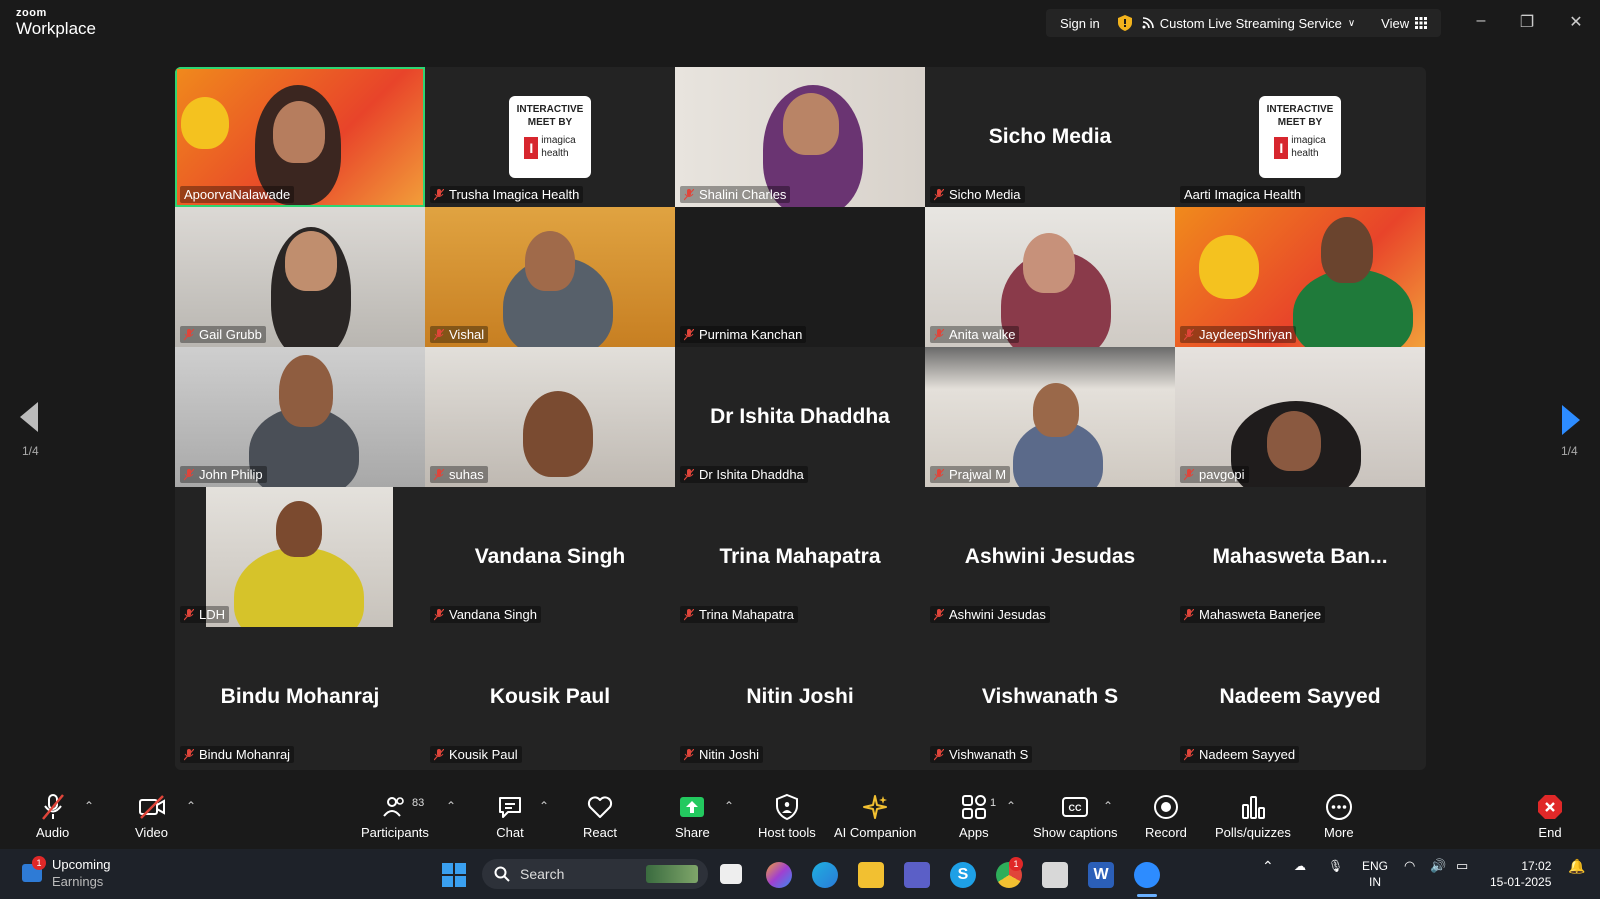  Describe the element at coordinates (1571, 420) in the screenshot. I see `next-page-arrow-icon` at that location.